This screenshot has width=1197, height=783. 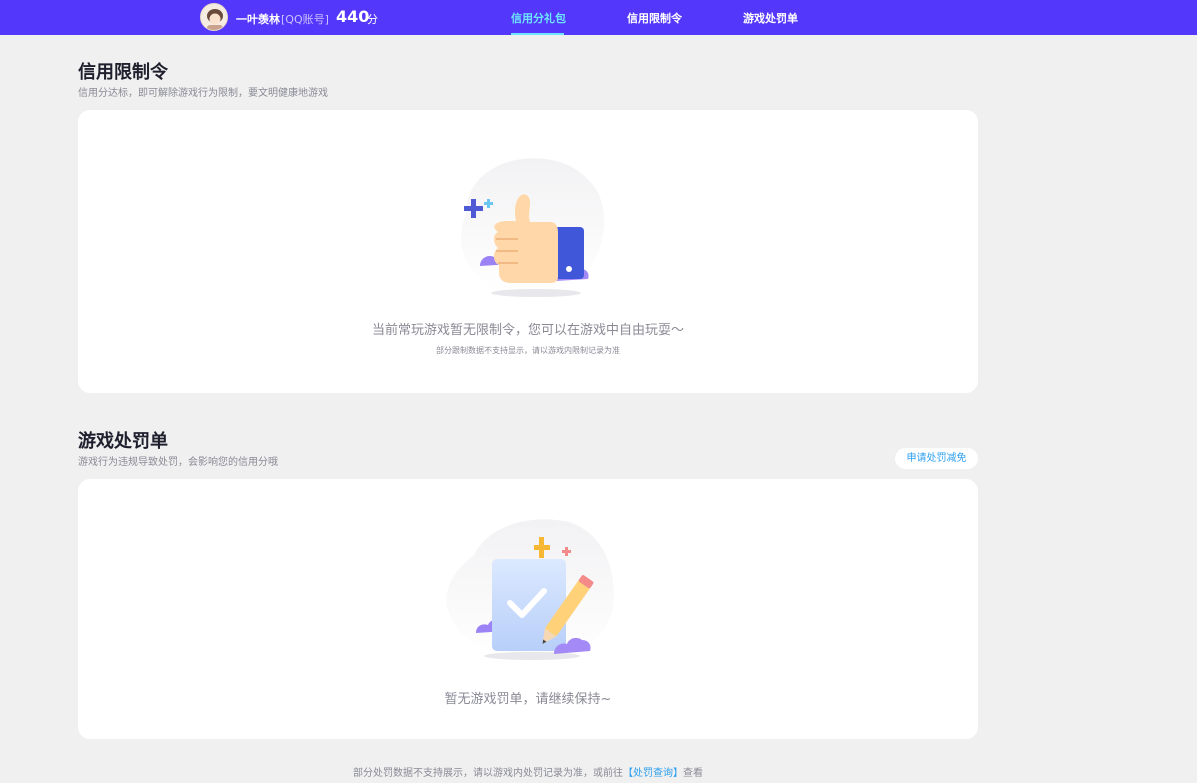 I want to click on footer-note: 部分处罚数据不支持展示，请以游戏内处罚记录为准，或前往【处罚查询】查看, so click(x=528, y=771).